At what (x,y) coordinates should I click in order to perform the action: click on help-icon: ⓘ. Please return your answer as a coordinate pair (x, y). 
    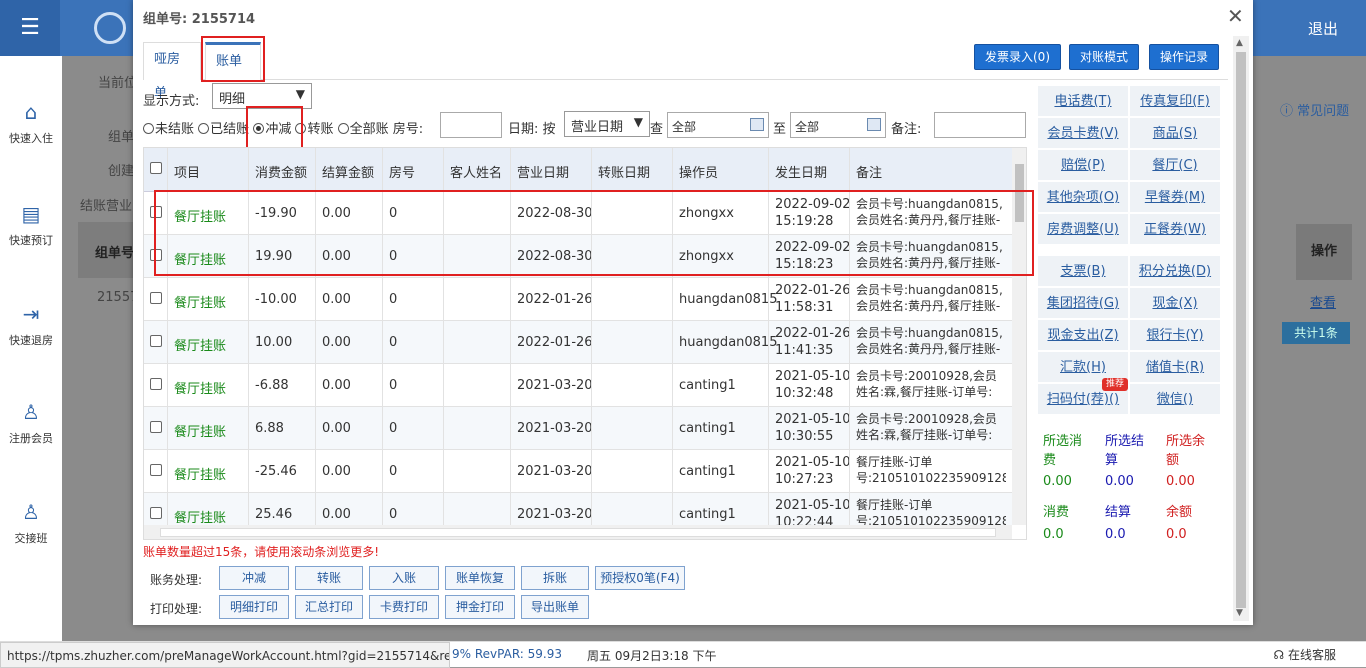
    Looking at the image, I should click on (1289, 111).